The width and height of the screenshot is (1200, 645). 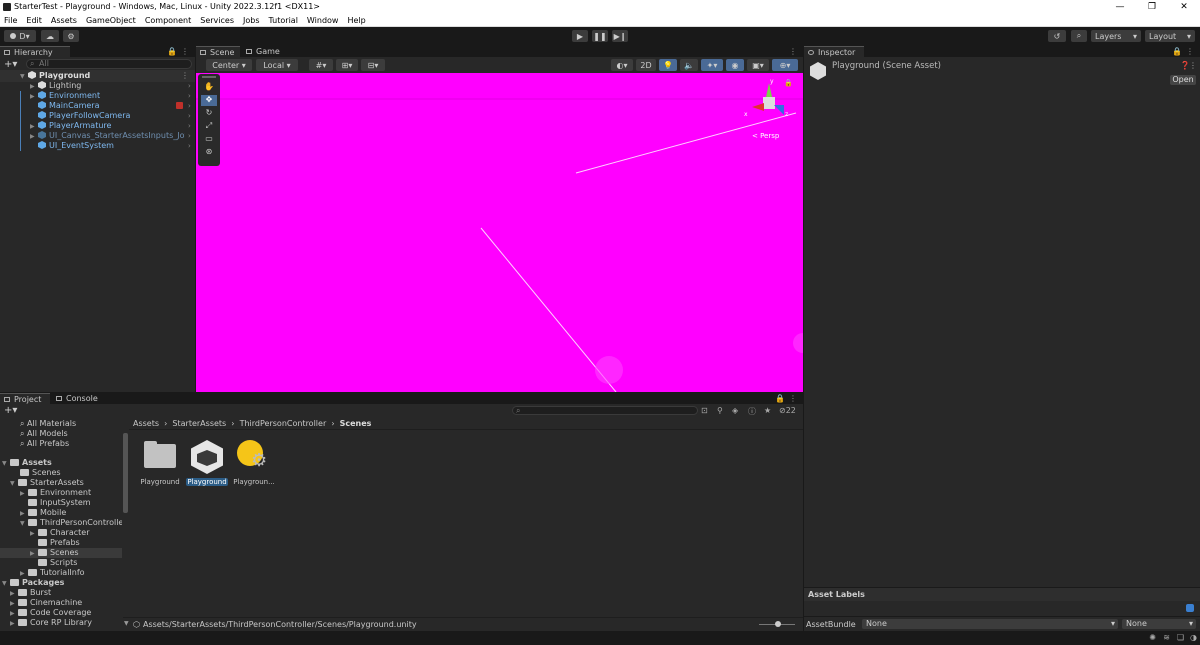 I want to click on tree-item-mobile: ▶ Mobile, so click(x=43, y=513).